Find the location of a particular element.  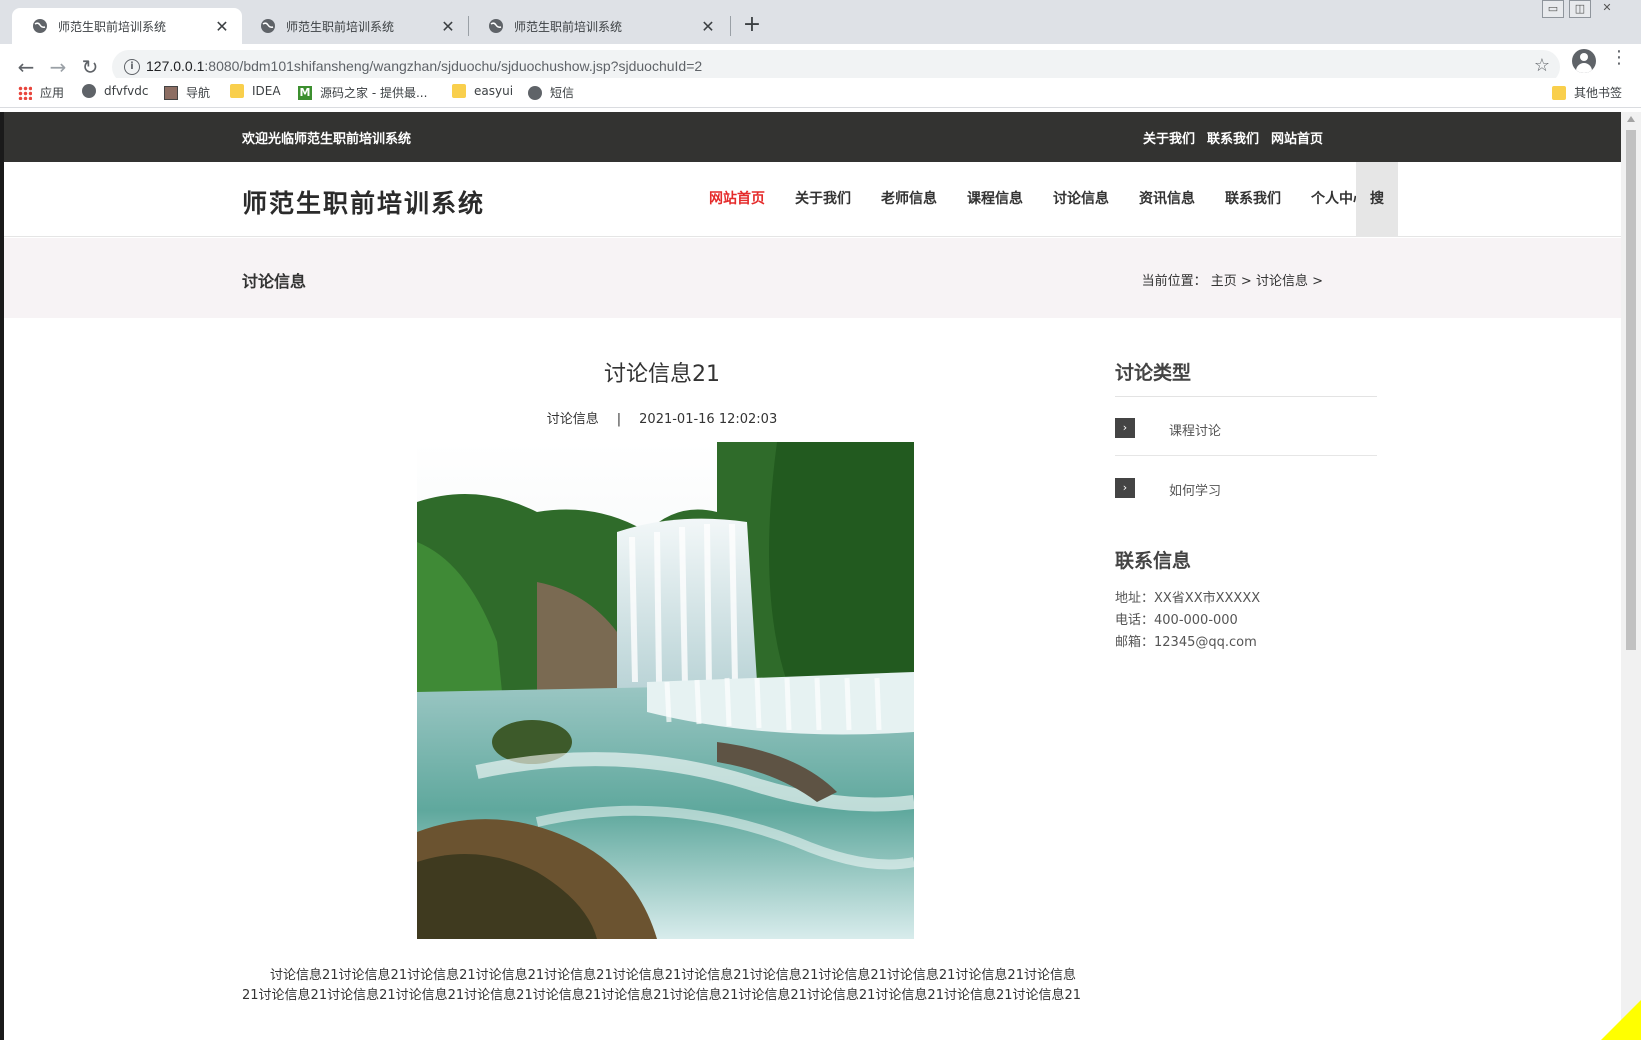

apps-icon is located at coordinates (25, 92).